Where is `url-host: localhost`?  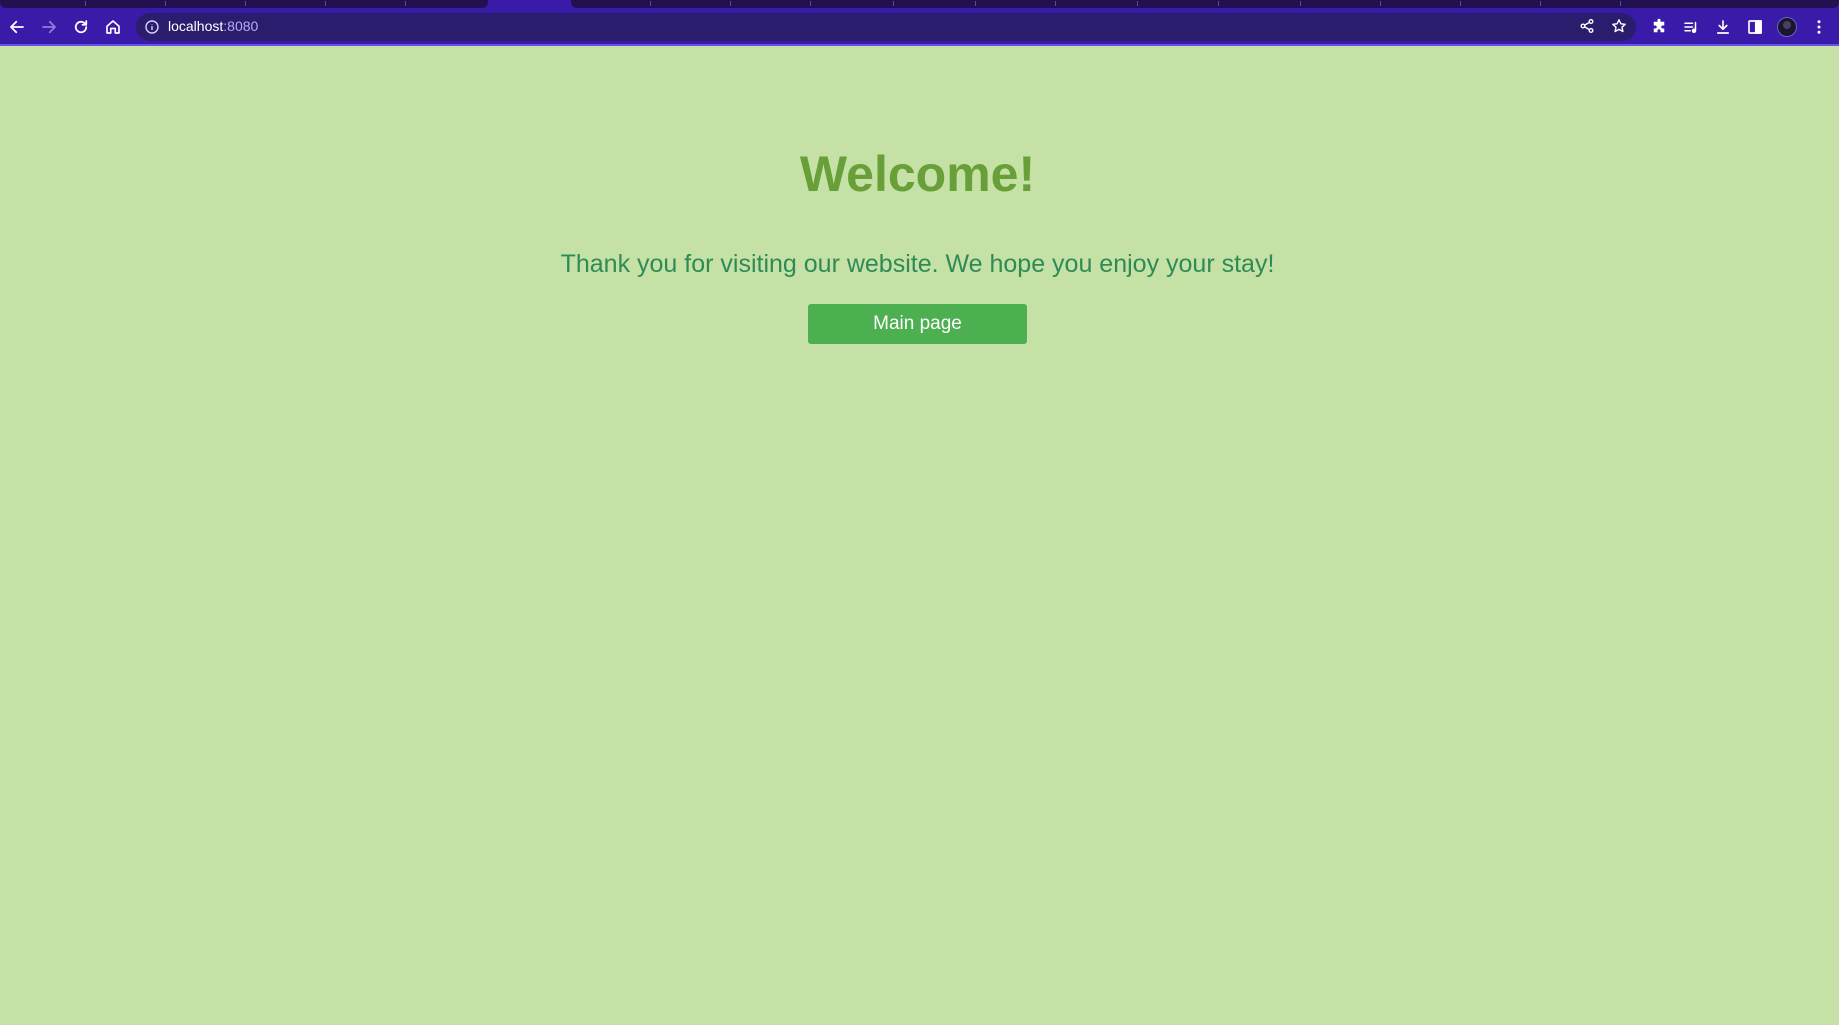
url-host: localhost is located at coordinates (196, 26).